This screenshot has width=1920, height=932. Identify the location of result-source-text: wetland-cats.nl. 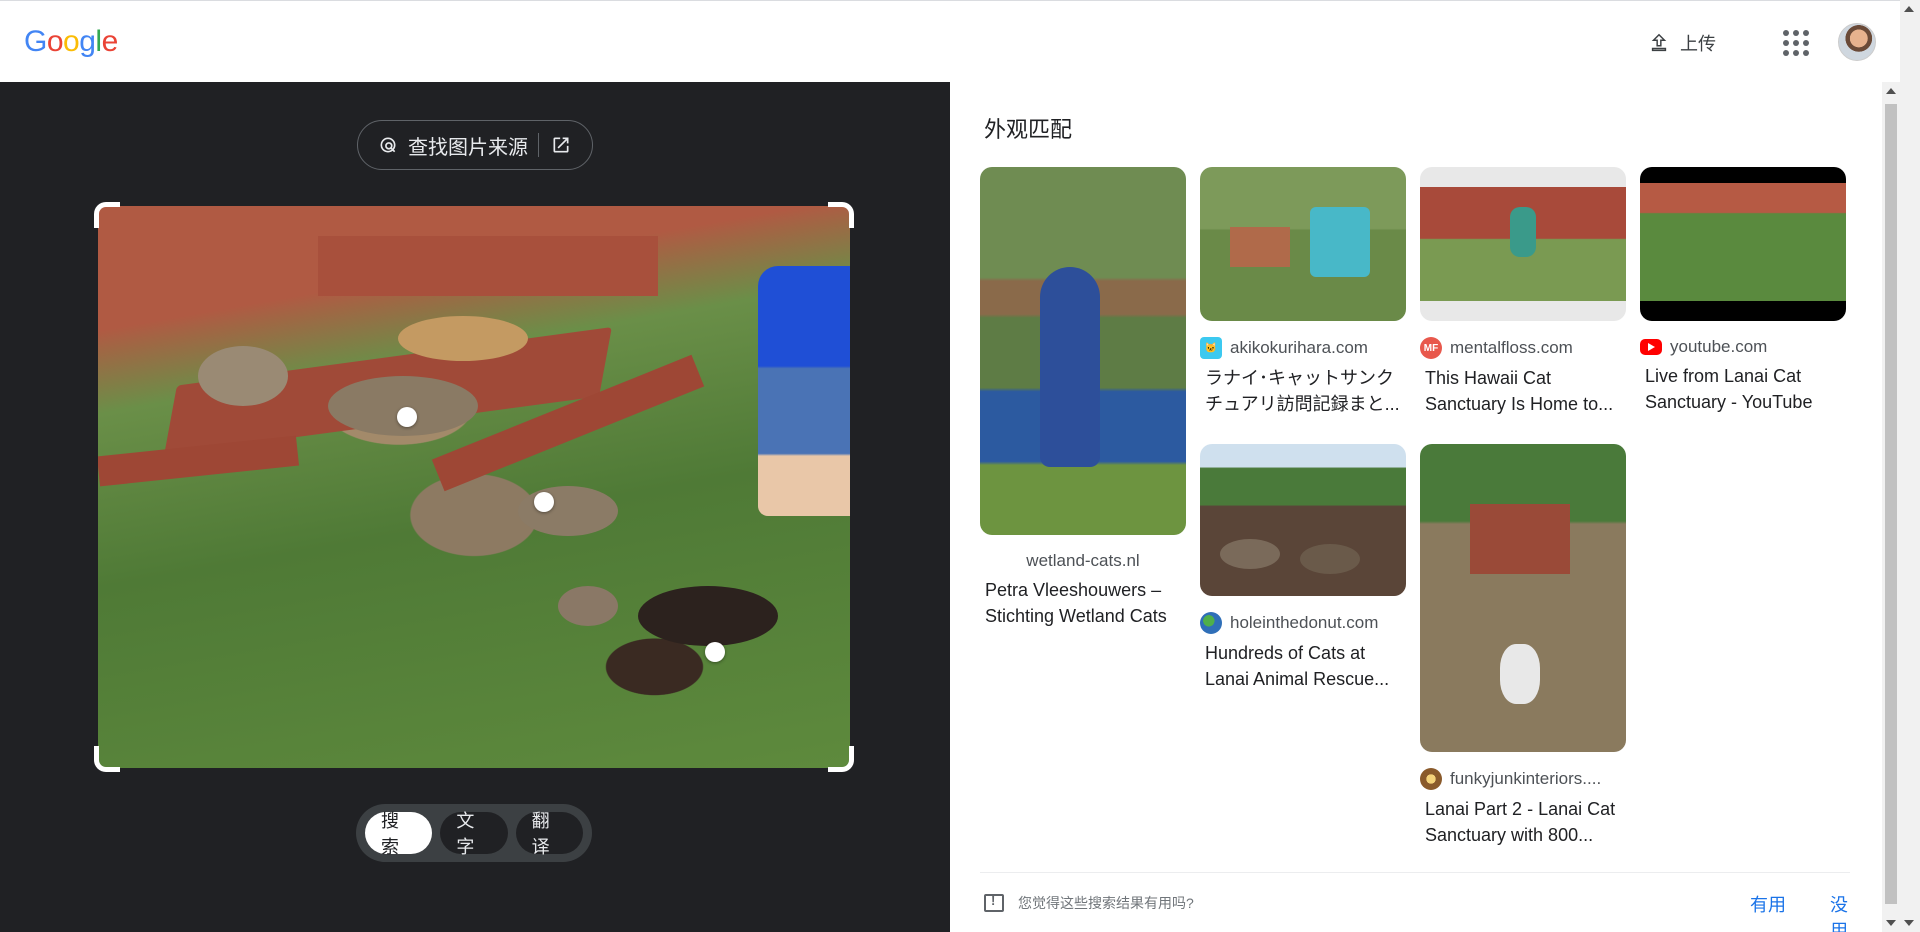
(1083, 560).